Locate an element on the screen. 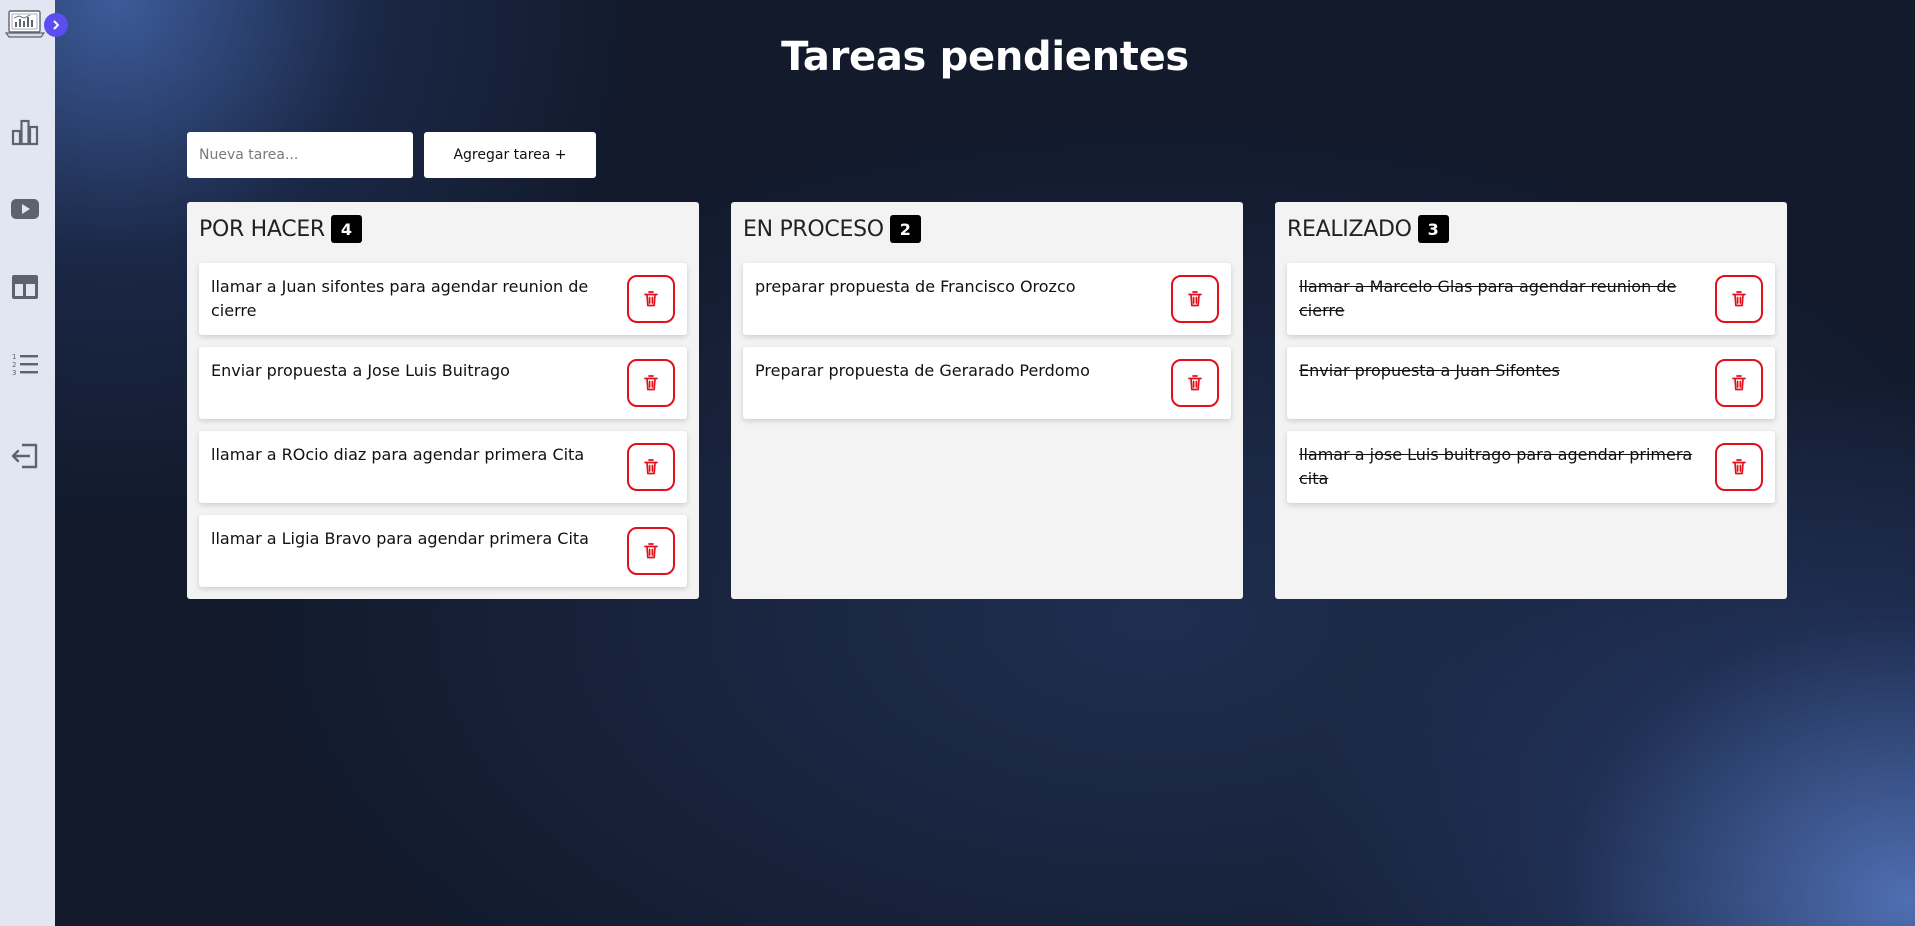 The height and width of the screenshot is (926, 1915). sidebar-toggle-button is located at coordinates (56, 25).